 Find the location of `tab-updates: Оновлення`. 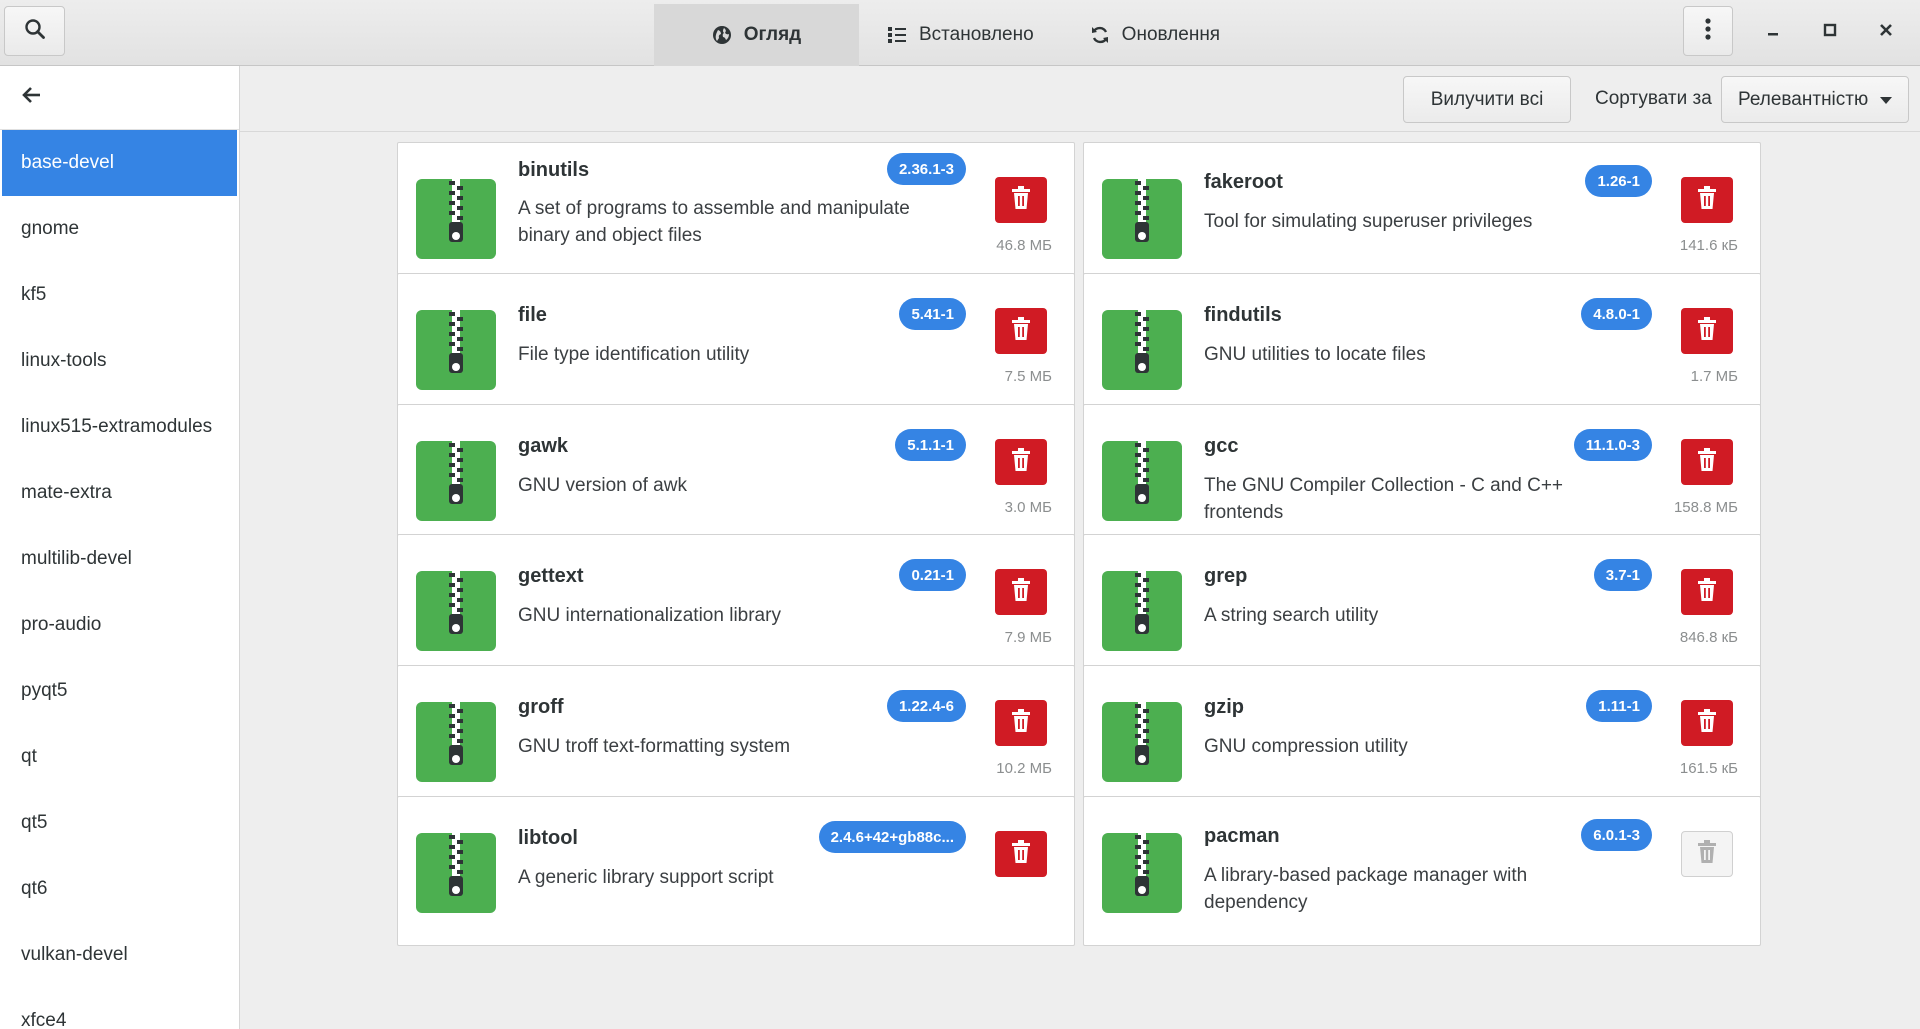

tab-updates: Оновлення is located at coordinates (1155, 35).